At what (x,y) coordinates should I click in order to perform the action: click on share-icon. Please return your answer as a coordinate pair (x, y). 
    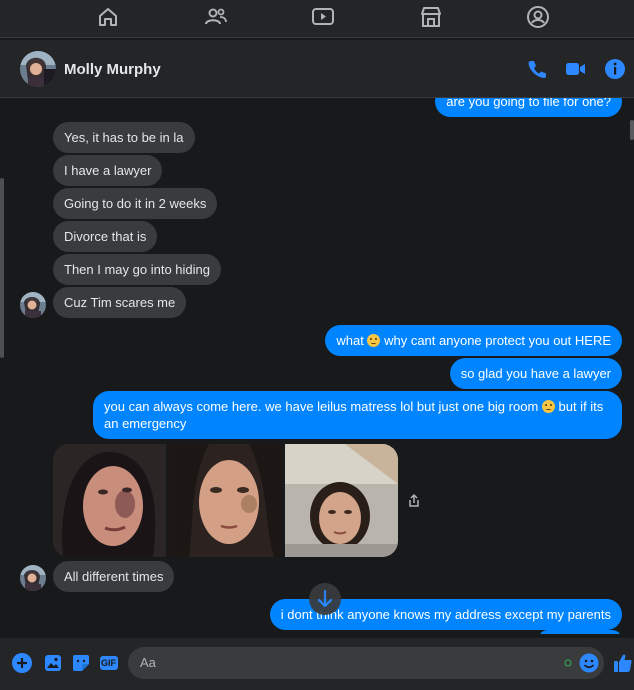
    Looking at the image, I should click on (414, 501).